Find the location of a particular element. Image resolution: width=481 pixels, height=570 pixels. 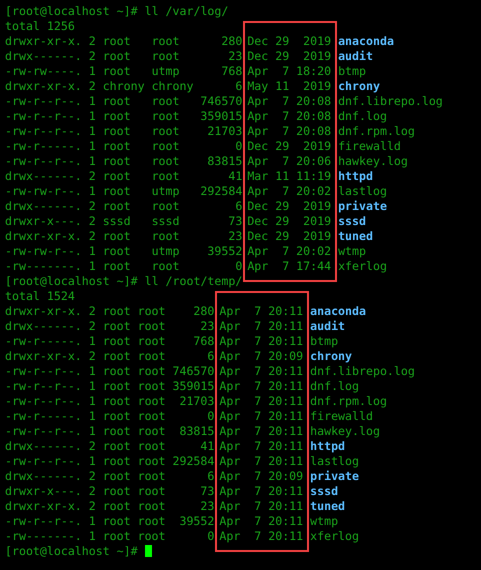

file-name: dnf.rpm.log is located at coordinates (376, 131).